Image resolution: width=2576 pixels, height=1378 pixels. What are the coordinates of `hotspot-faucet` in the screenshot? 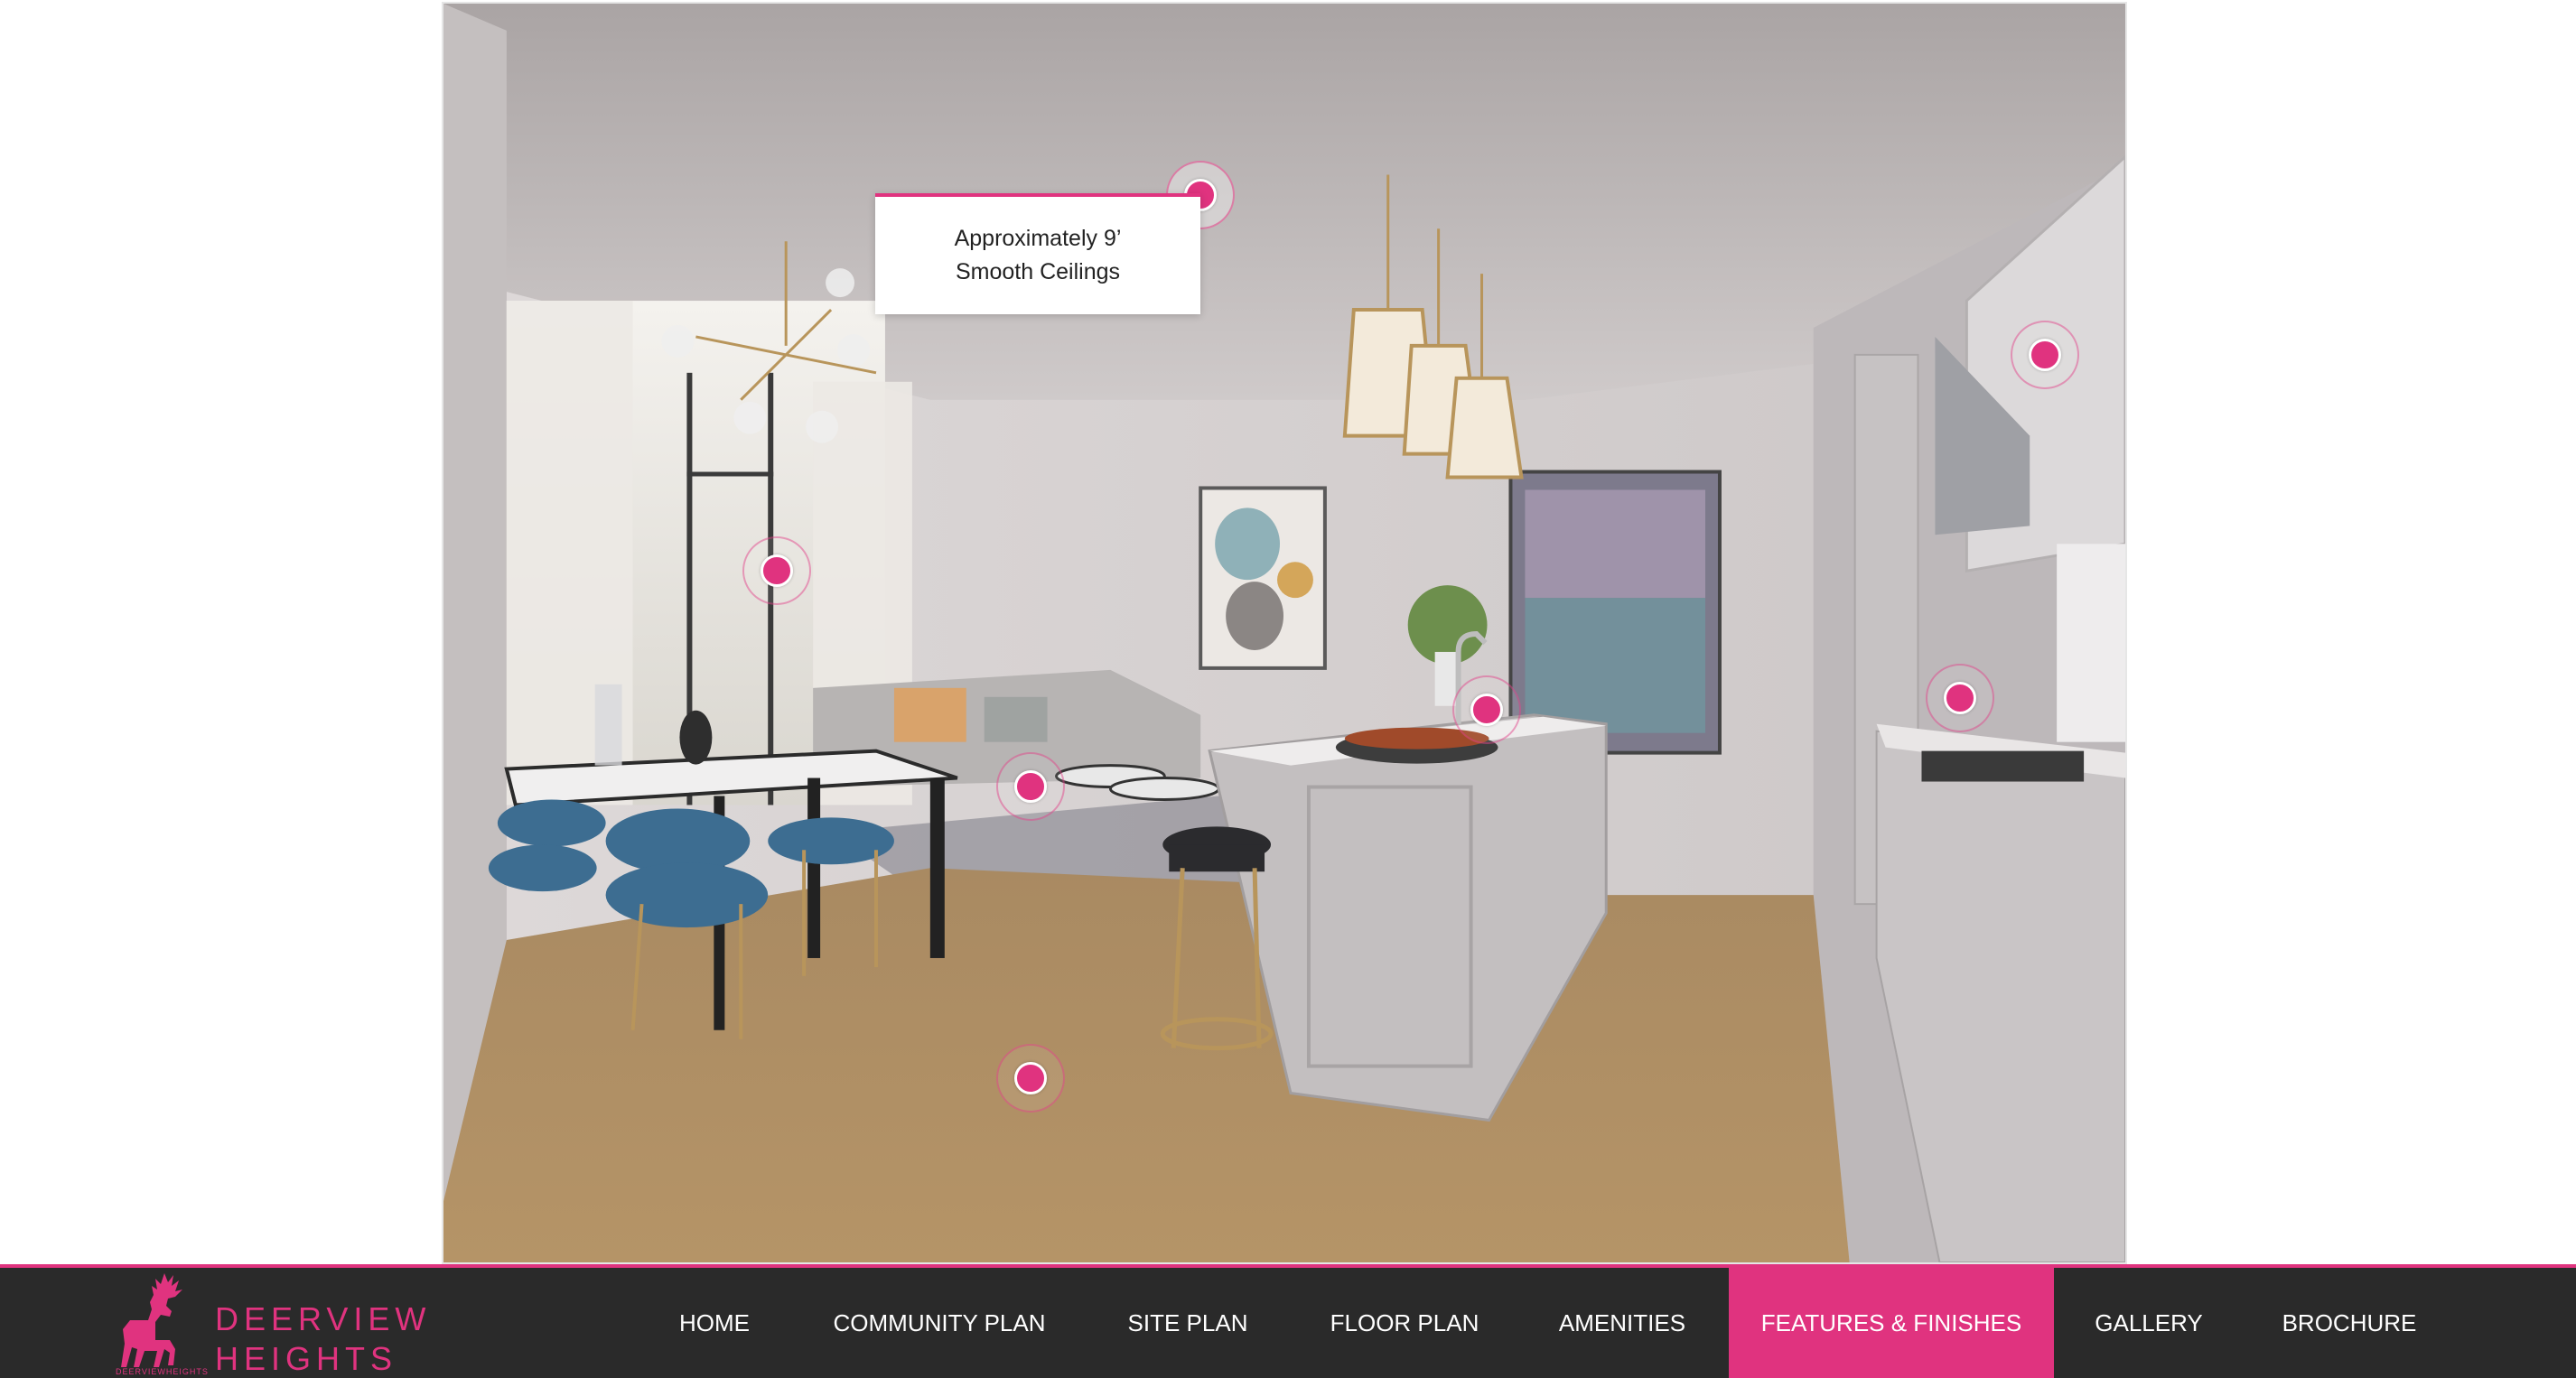 It's located at (1487, 709).